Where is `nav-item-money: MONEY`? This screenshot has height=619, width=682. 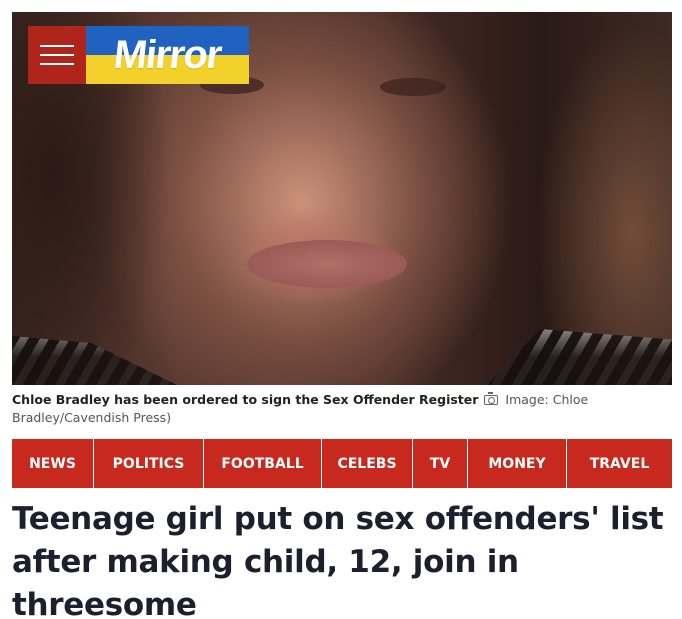
nav-item-money: MONEY is located at coordinates (517, 463).